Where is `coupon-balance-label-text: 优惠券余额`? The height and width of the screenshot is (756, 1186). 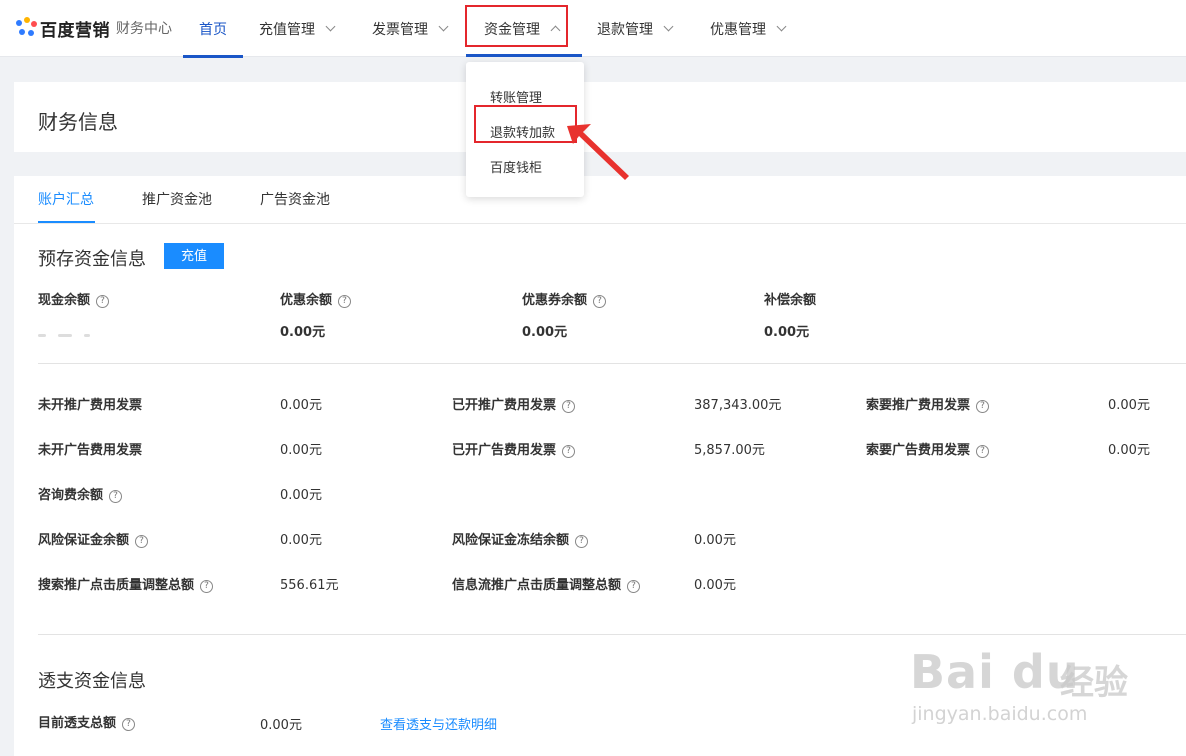
coupon-balance-label-text: 优惠券余额 is located at coordinates (555, 300).